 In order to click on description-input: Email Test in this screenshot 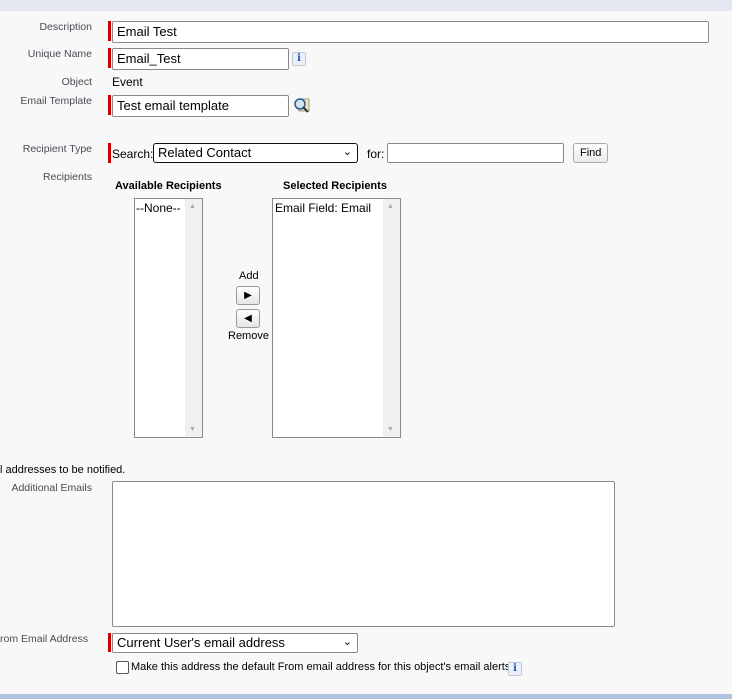, I will do `click(410, 32)`.